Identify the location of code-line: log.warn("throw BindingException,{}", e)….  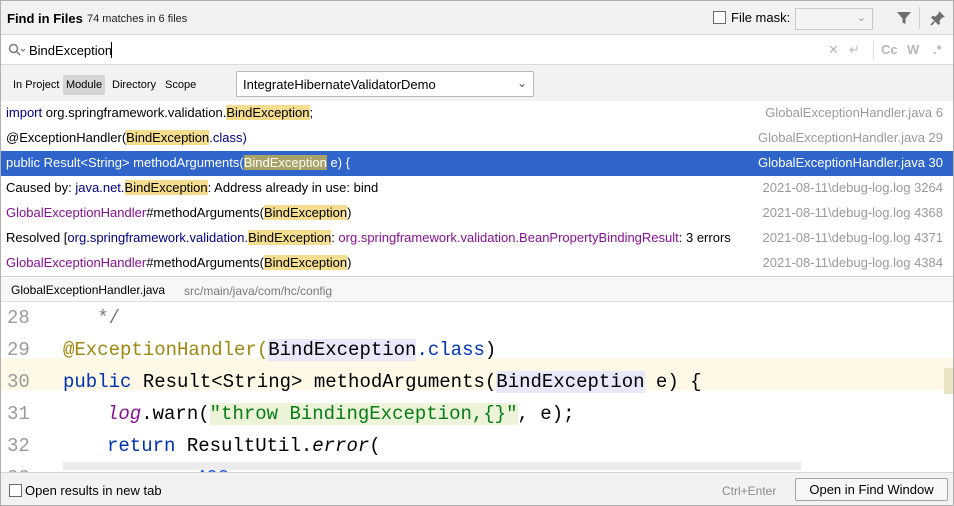
(341, 414).